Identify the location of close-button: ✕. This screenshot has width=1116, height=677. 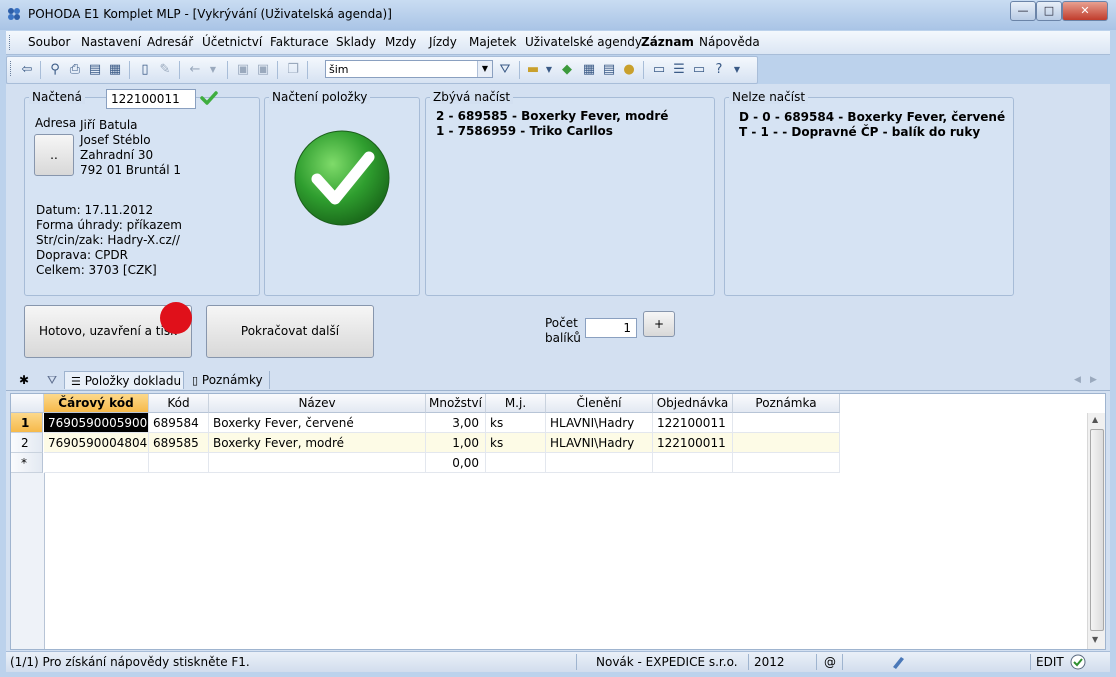
(1085, 11).